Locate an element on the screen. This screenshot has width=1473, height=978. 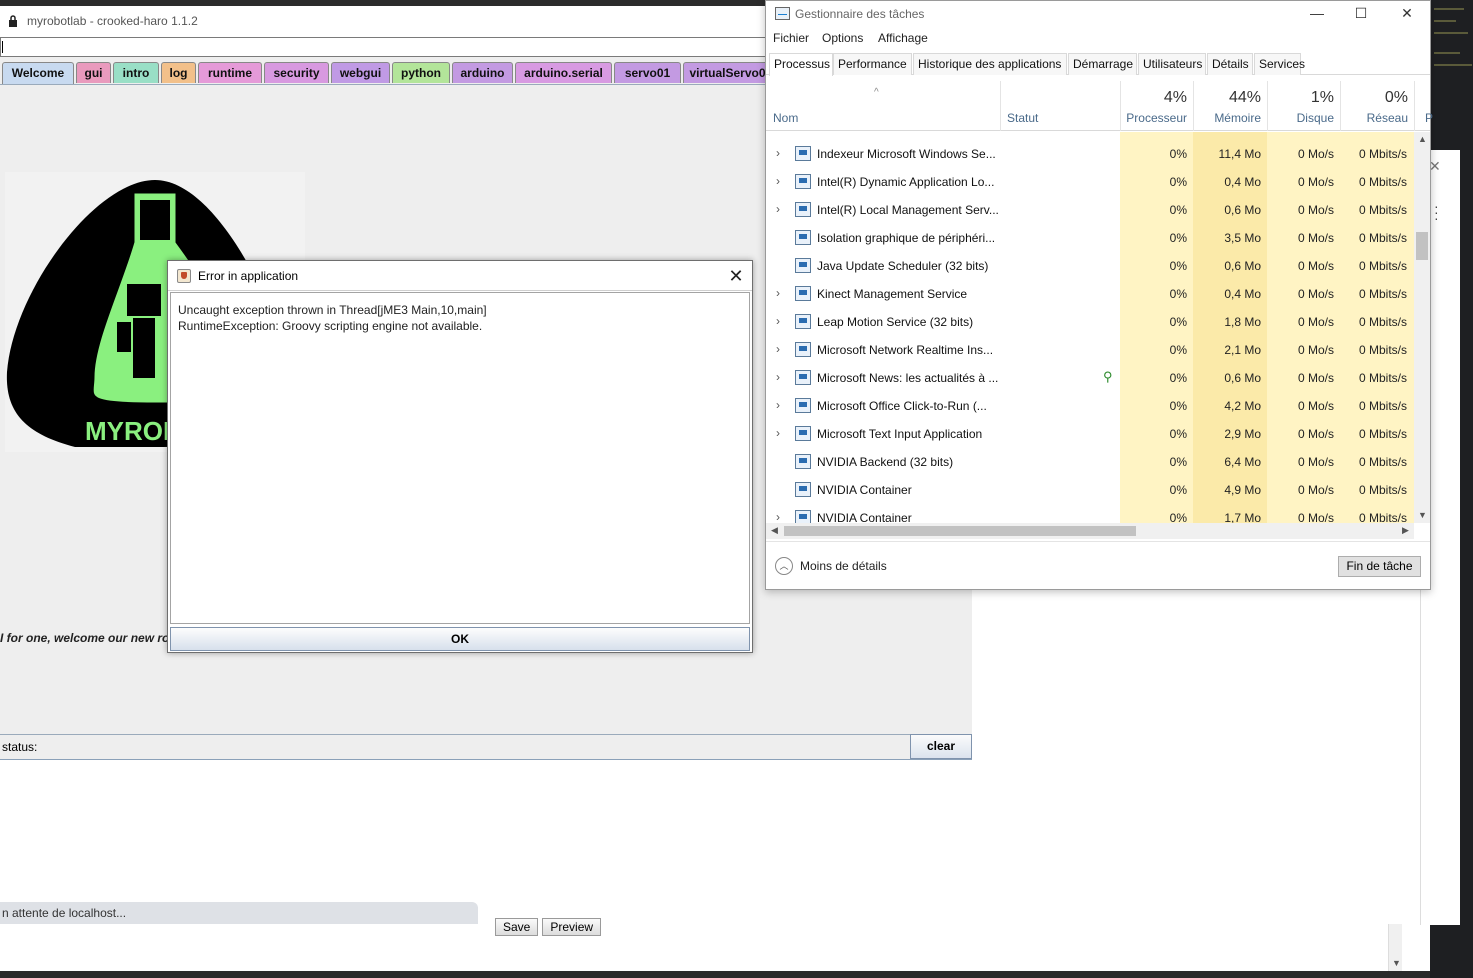
menu-fichier: Fichier is located at coordinates (791, 38).